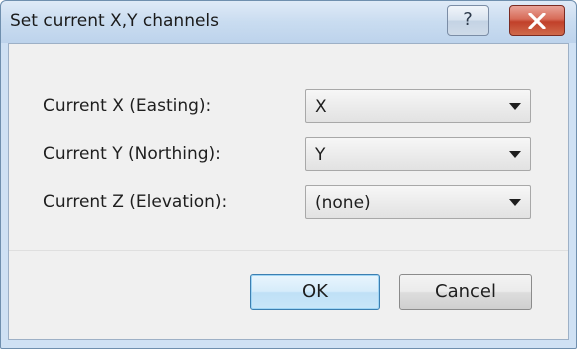 The image size is (577, 349). I want to click on current-z-select: (none), so click(418, 202).